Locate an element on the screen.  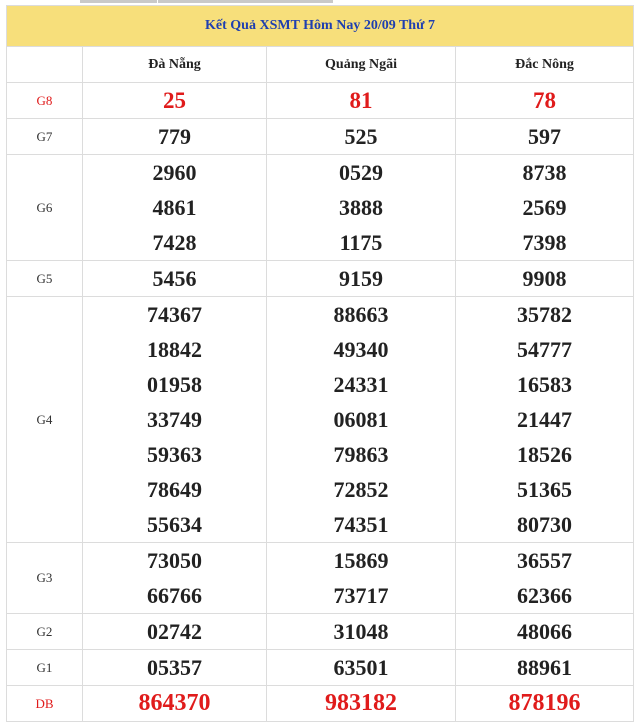
results-title: Kết Quả XSMT Hôm Nay 20/09 Thứ 7 is located at coordinates (320, 26).